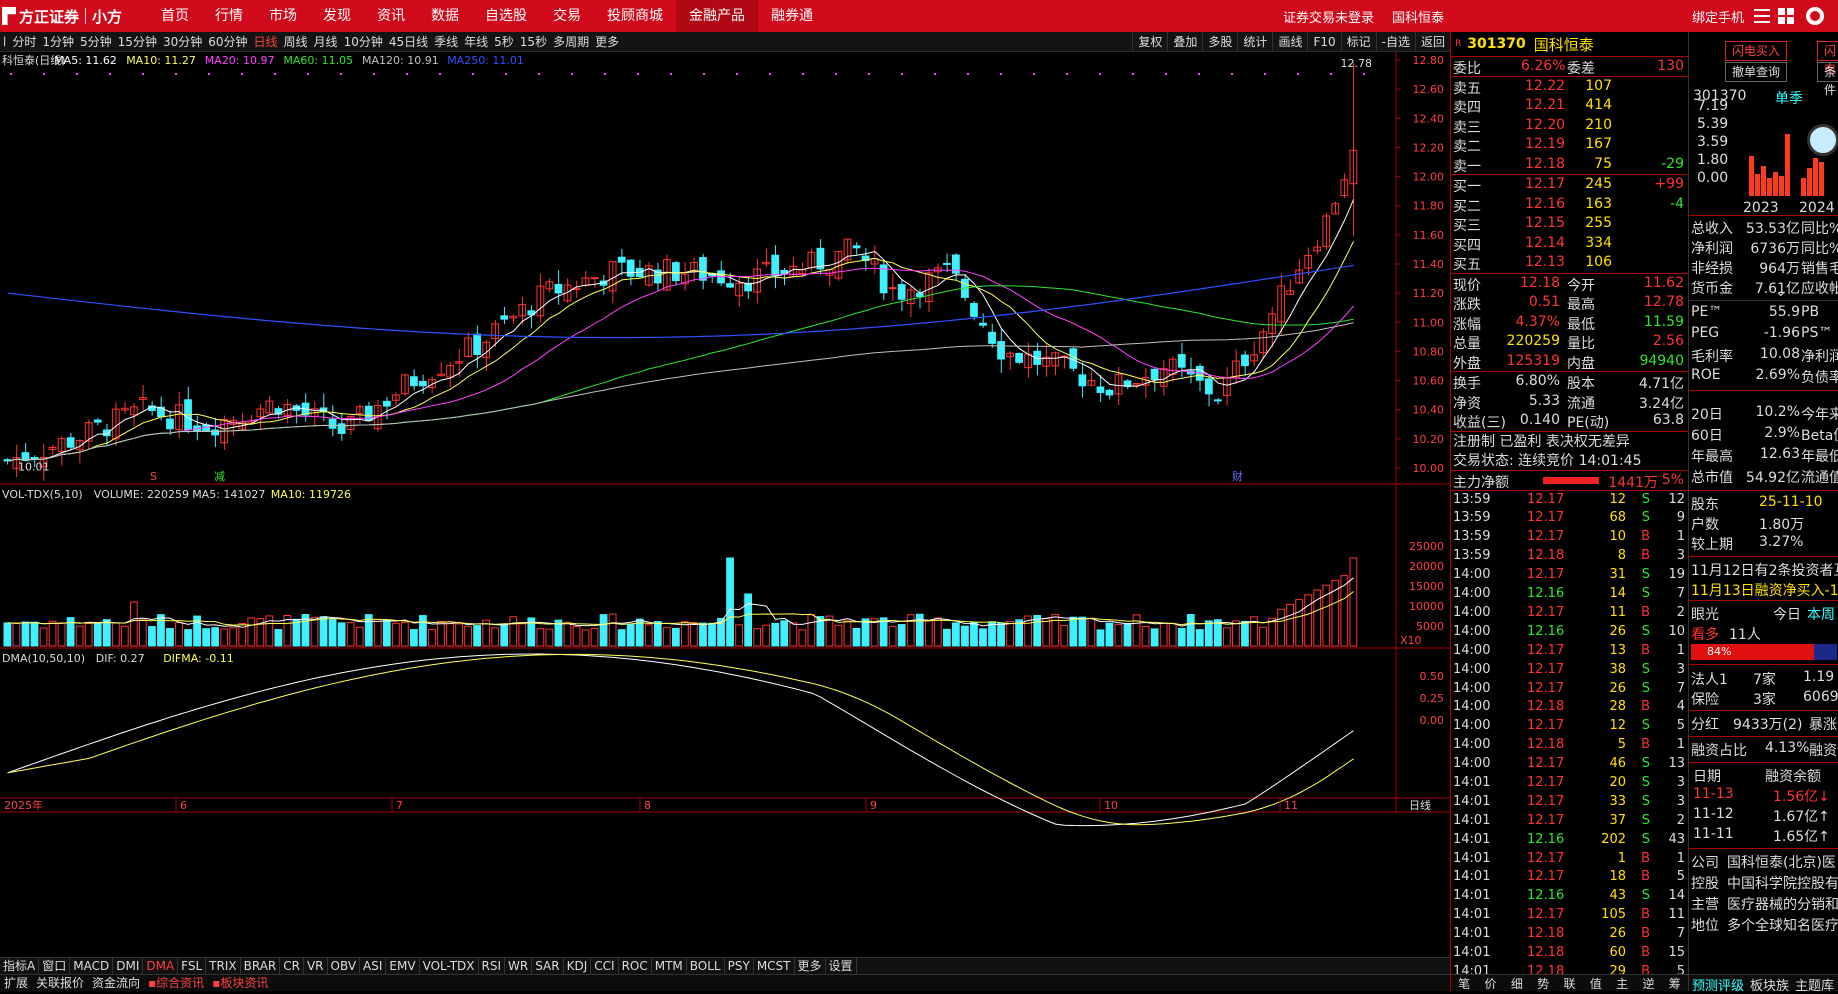  What do you see at coordinates (96, 41) in the screenshot?
I see `timeframe-tab: 5分钟` at bounding box center [96, 41].